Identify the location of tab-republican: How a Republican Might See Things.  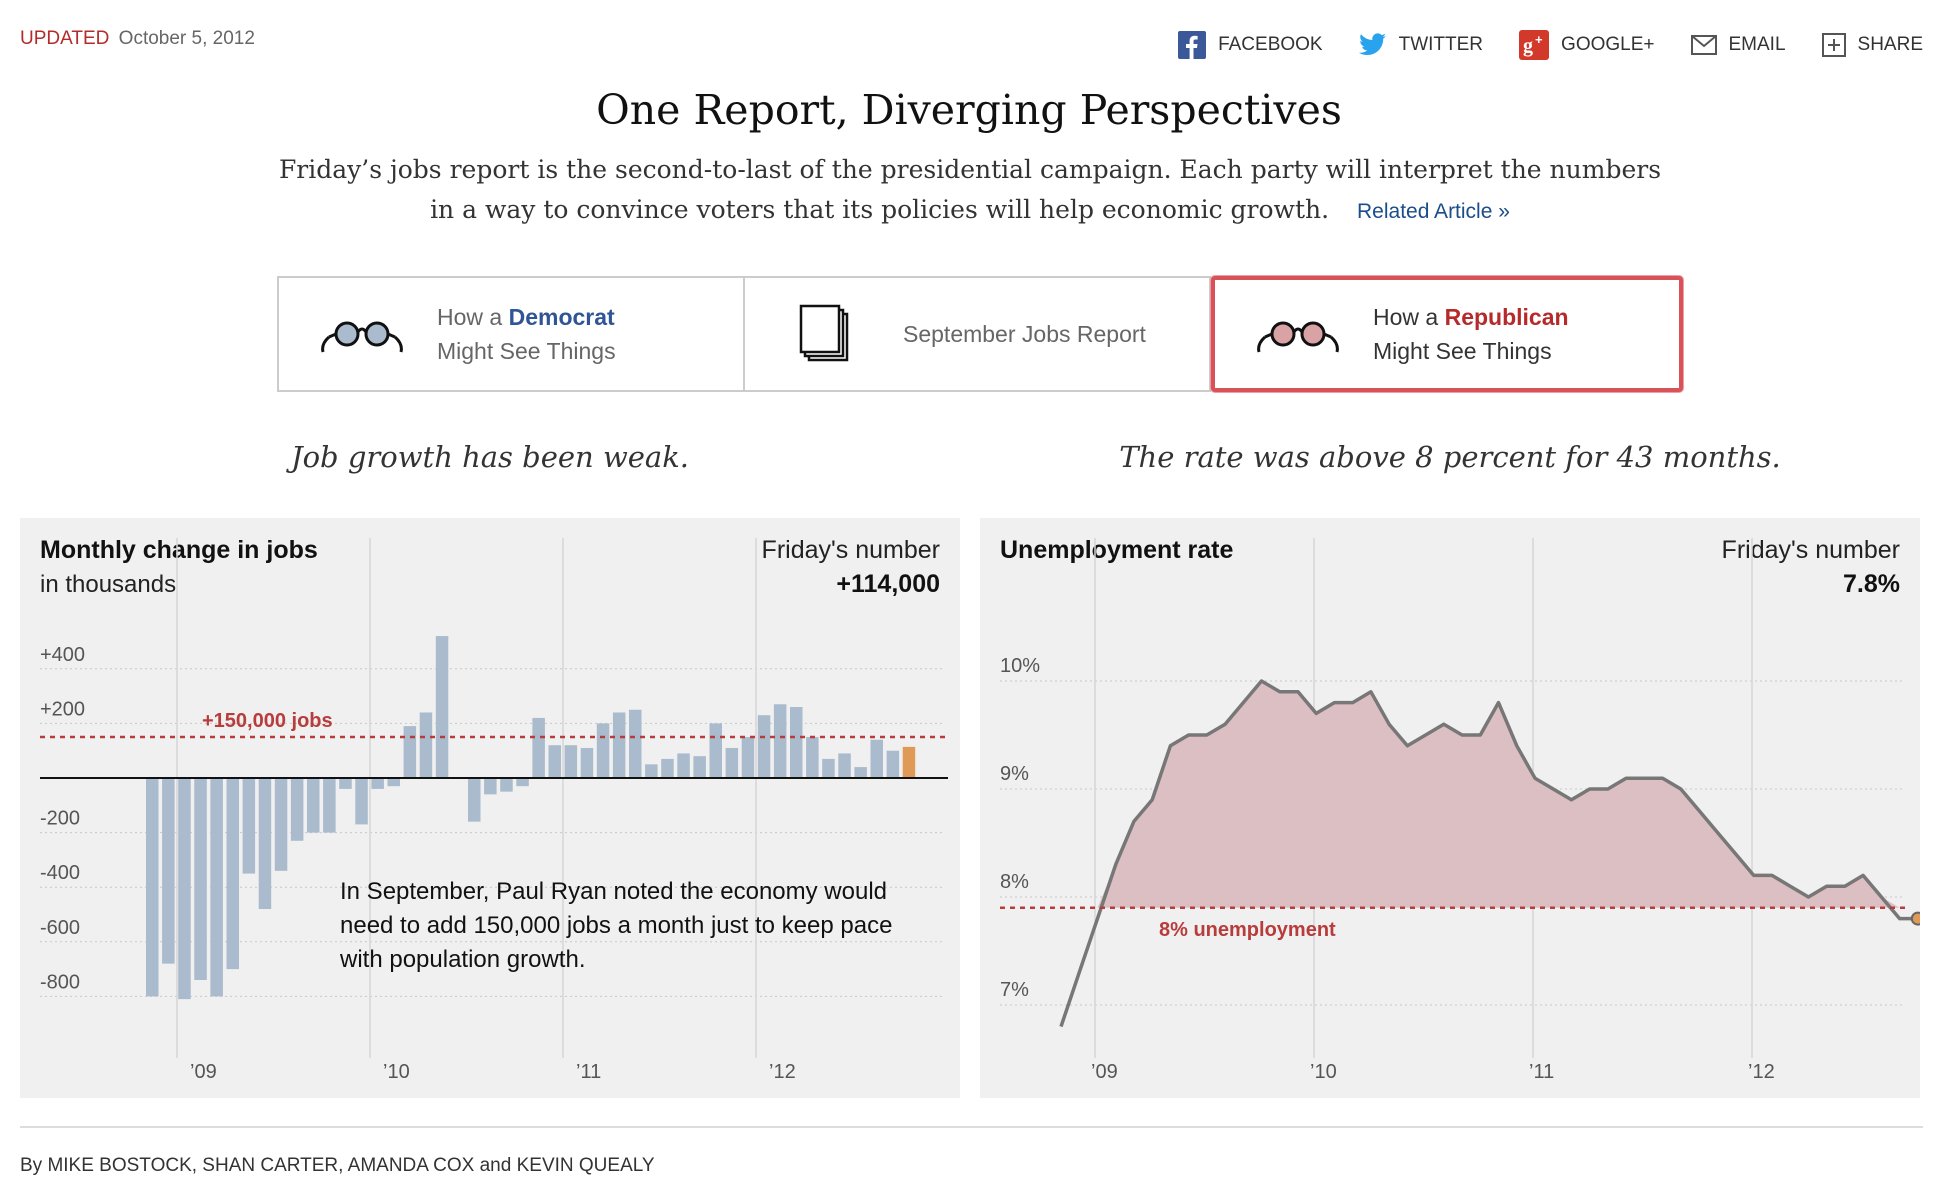
(1447, 334).